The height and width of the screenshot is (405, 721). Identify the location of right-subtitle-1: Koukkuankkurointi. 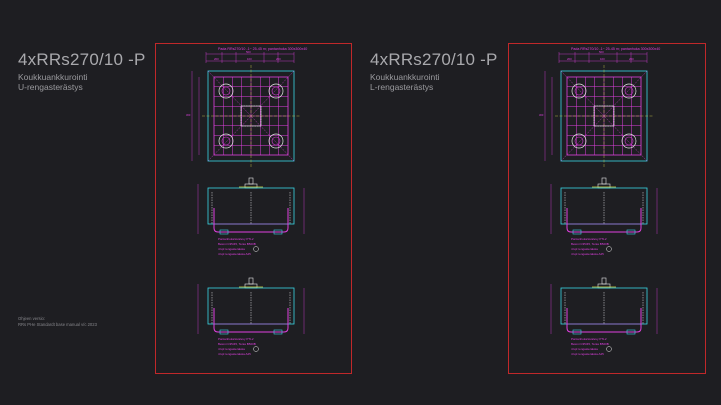
(405, 77).